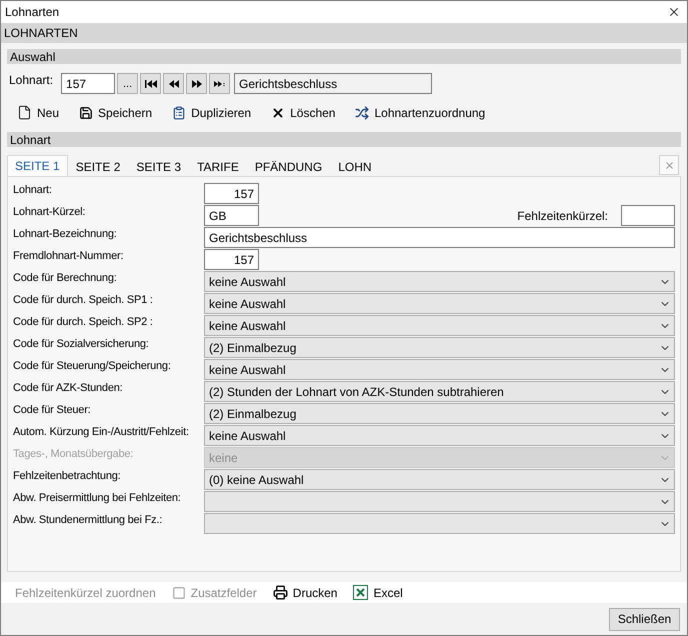 Image resolution: width=688 pixels, height=636 pixels. I want to click on field-label: Code für durch. Speich. SP2 :, so click(83, 321).